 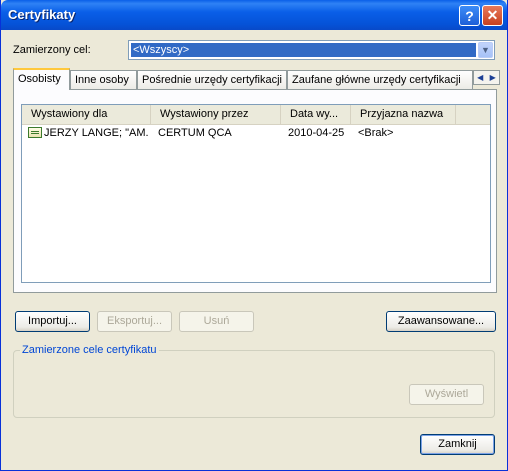 What do you see at coordinates (493, 77) in the screenshot?
I see `chevron-right-icon: ▶` at bounding box center [493, 77].